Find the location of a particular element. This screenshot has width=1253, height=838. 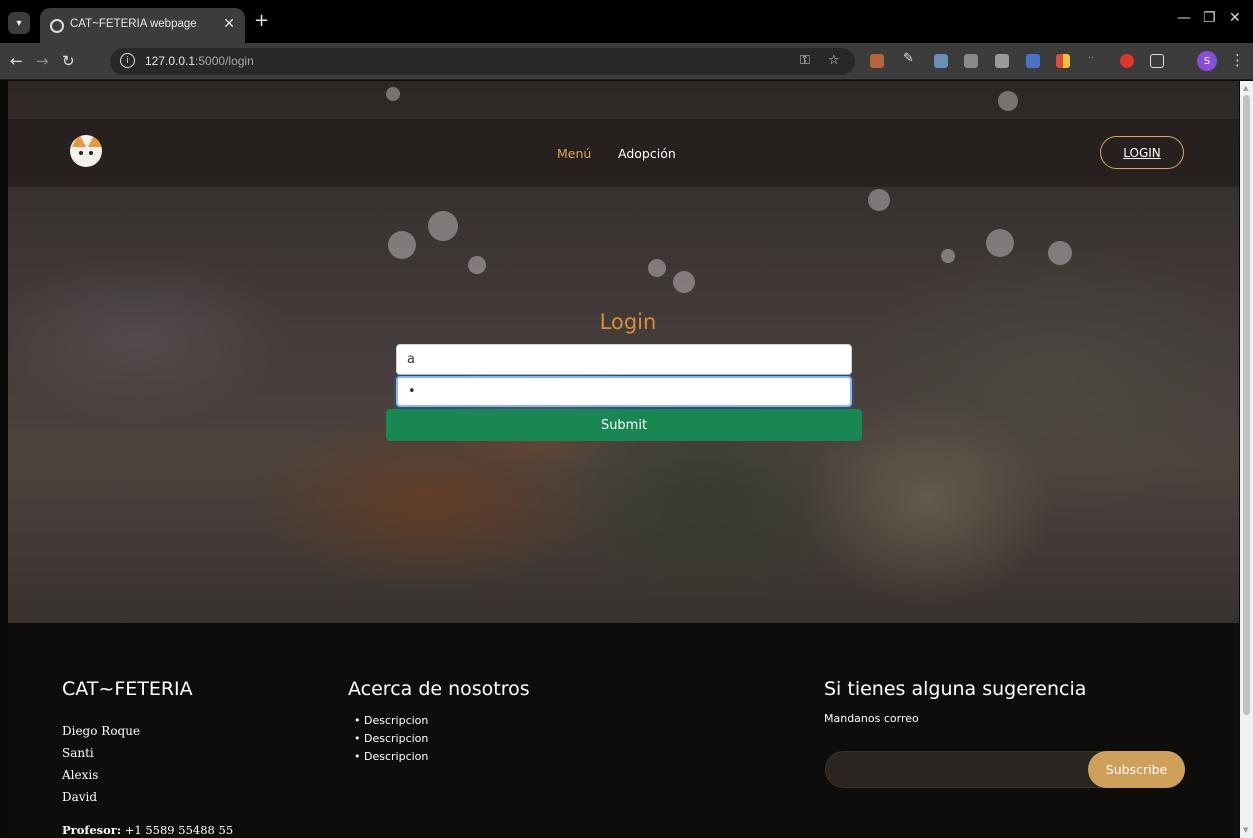

subscribe-button: Subscribe is located at coordinates (1136, 769).